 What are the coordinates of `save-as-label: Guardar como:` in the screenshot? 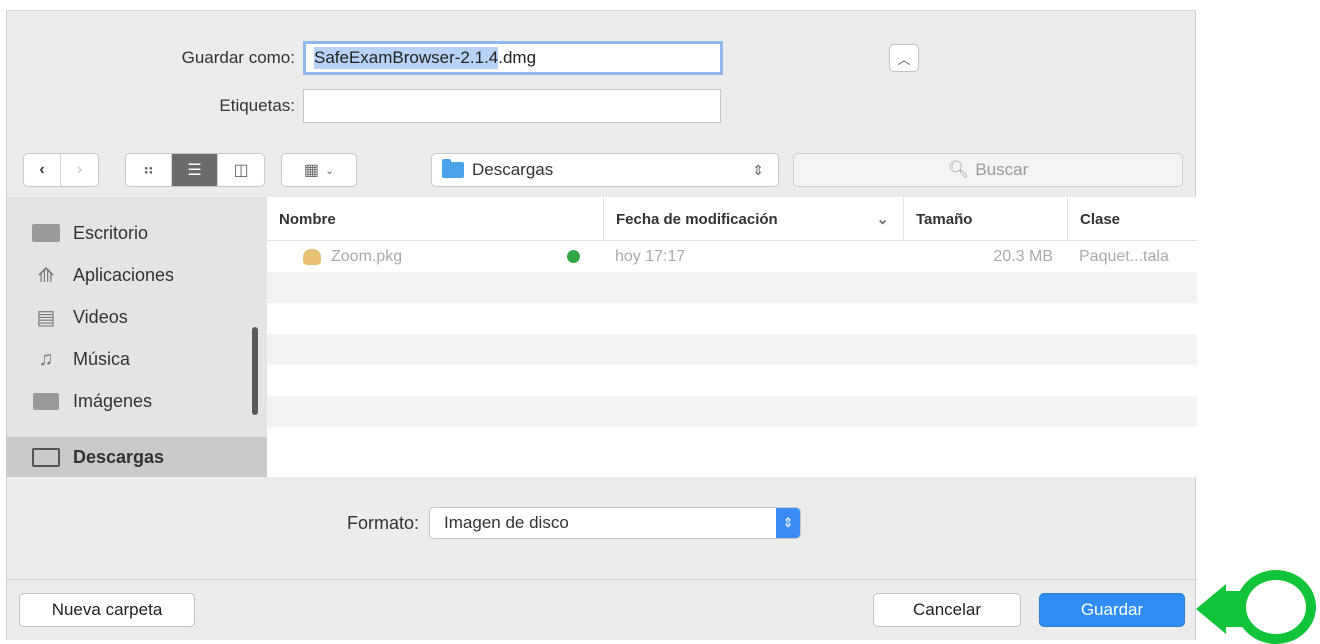 It's located at (238, 57).